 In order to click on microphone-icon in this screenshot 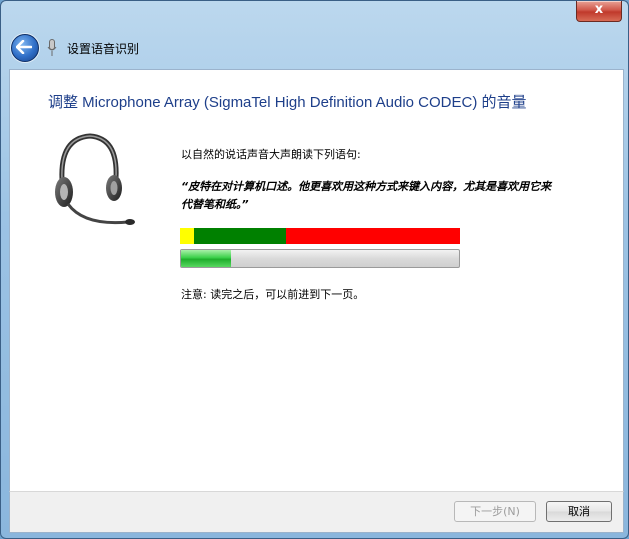, I will do `click(52, 47)`.